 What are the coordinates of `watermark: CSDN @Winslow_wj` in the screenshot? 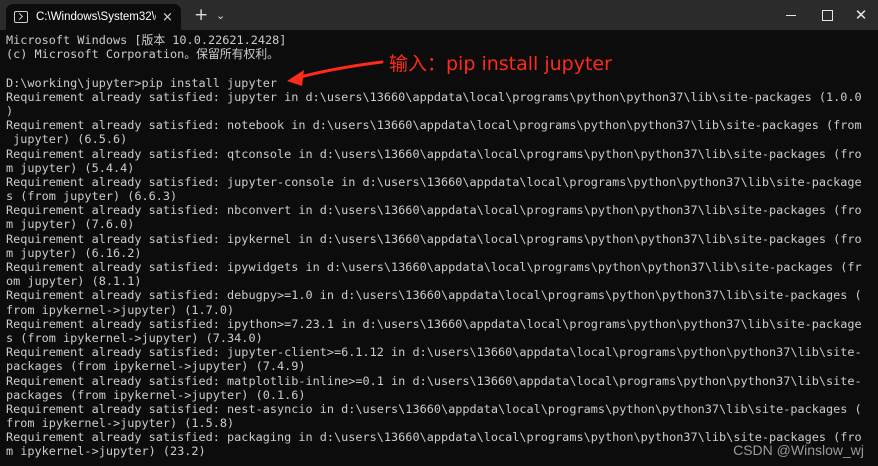 It's located at (798, 450).